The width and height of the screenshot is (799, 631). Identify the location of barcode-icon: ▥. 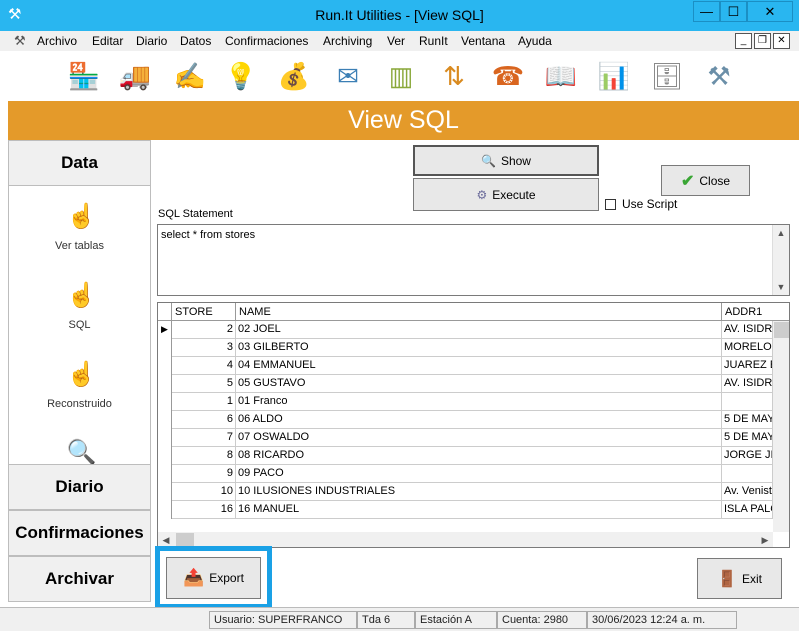
(401, 76).